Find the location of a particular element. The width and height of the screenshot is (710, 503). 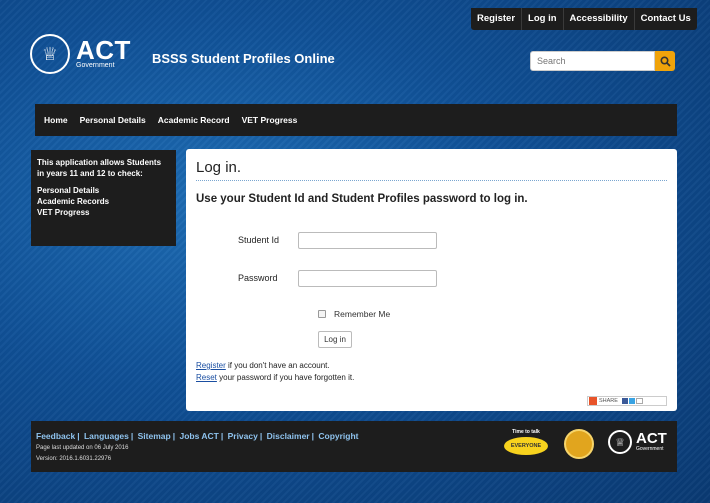

search-input is located at coordinates (592, 61).